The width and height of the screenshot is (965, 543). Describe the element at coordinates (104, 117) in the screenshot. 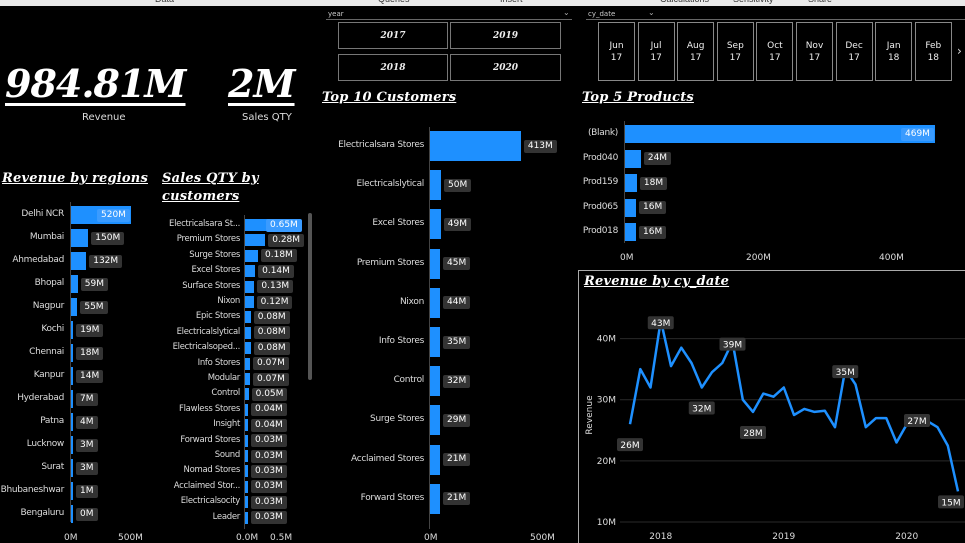

I see `revenue-kpi-label: Revenue` at that location.